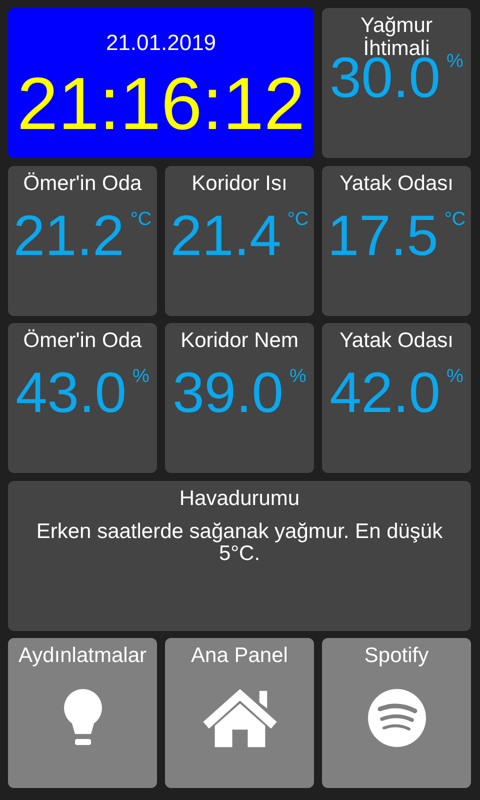  What do you see at coordinates (385, 393) in the screenshot?
I see `sensor-value: 42.0` at bounding box center [385, 393].